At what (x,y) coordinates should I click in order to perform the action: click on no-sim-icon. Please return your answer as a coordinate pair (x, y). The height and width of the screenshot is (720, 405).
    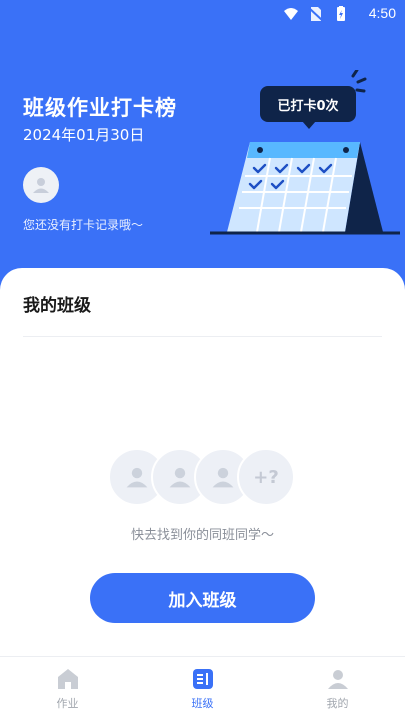
    Looking at the image, I should click on (316, 14).